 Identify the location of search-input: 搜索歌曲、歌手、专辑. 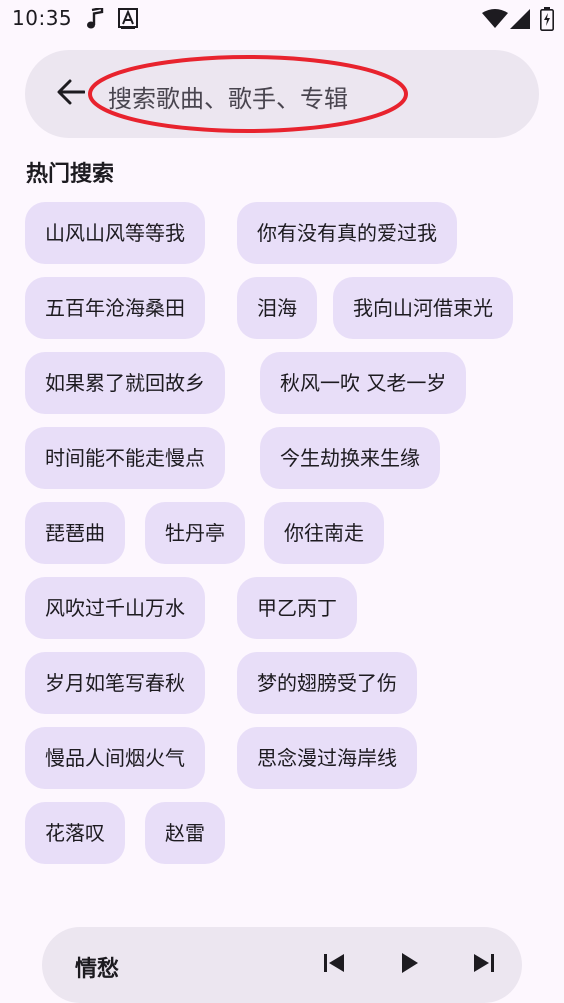
(228, 96).